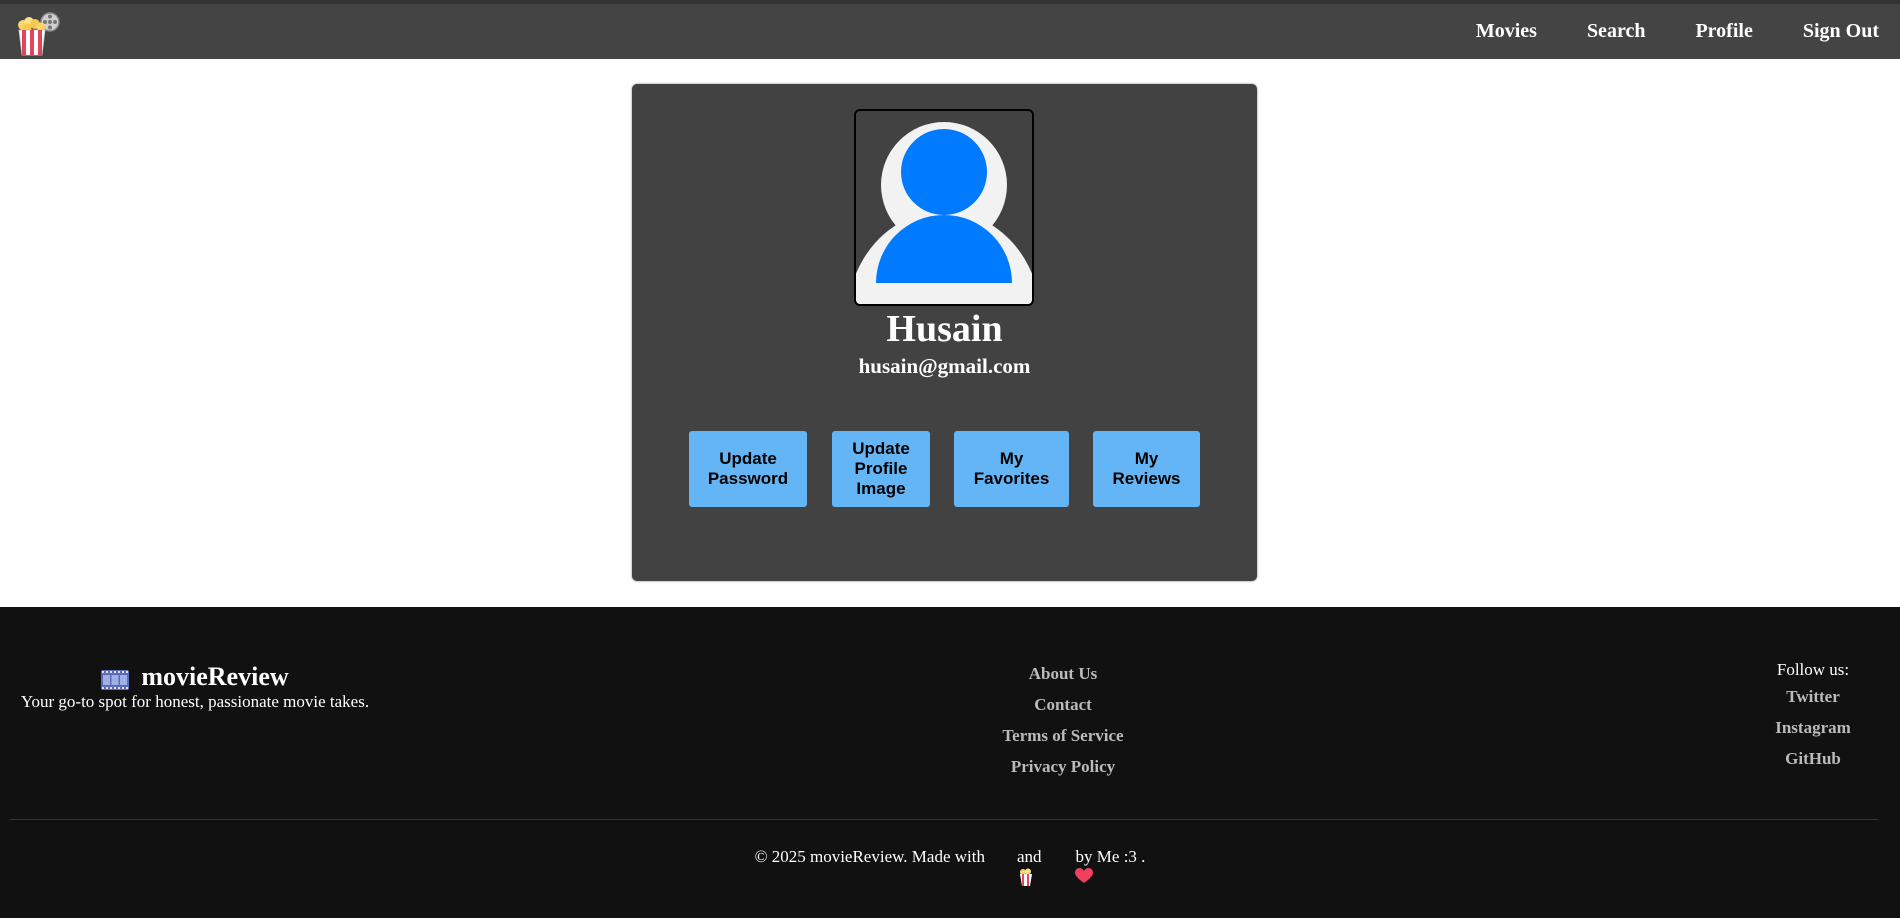 This screenshot has width=1900, height=918. Describe the element at coordinates (1029, 856) in the screenshot. I see `copyright-and: and` at that location.